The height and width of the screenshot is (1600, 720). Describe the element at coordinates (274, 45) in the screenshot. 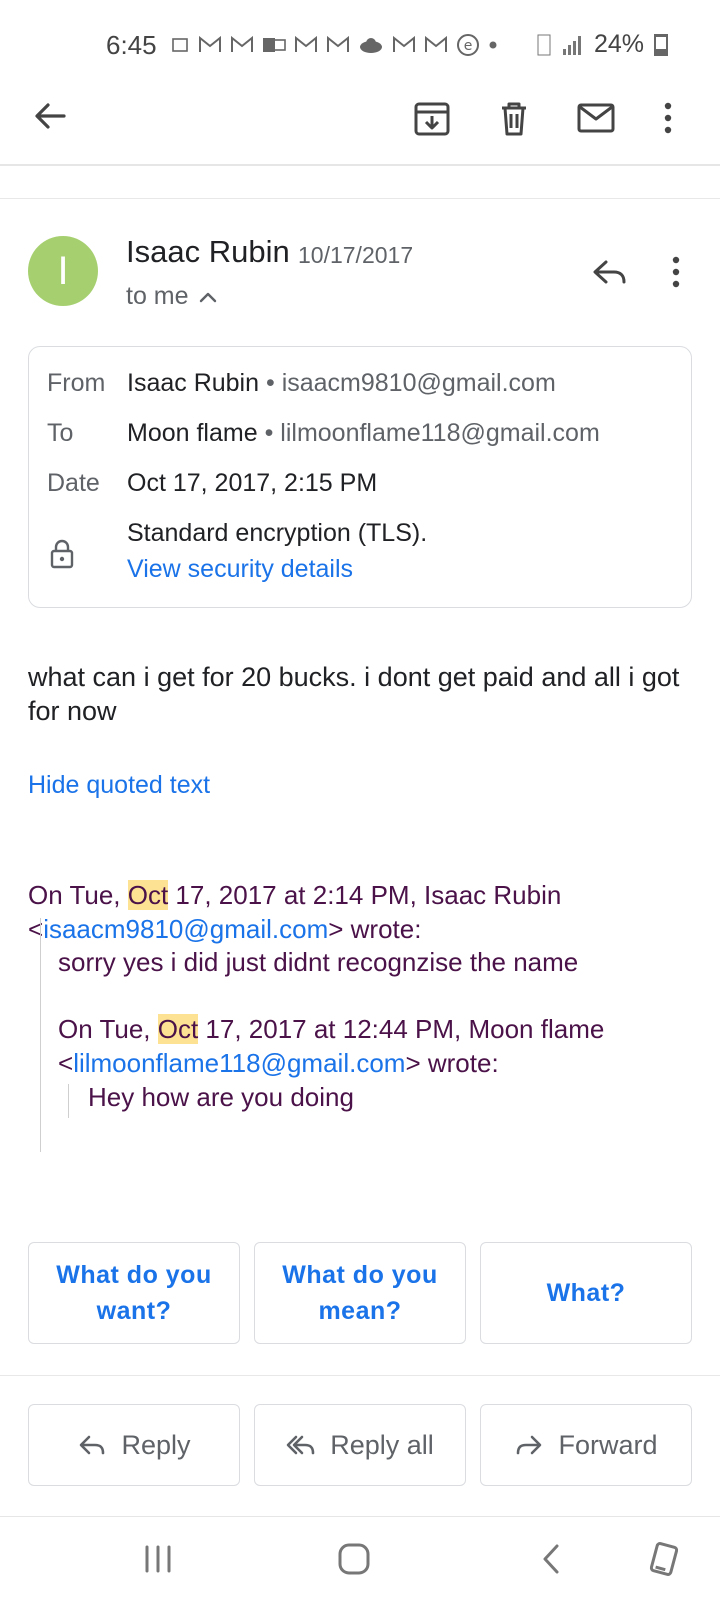

I see `outlook-icon` at that location.